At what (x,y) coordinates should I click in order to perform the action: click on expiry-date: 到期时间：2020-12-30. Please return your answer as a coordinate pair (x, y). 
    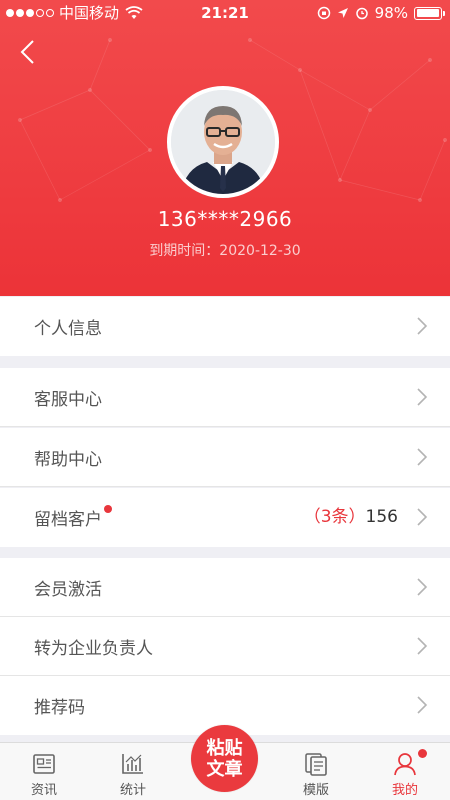
    Looking at the image, I should click on (225, 251).